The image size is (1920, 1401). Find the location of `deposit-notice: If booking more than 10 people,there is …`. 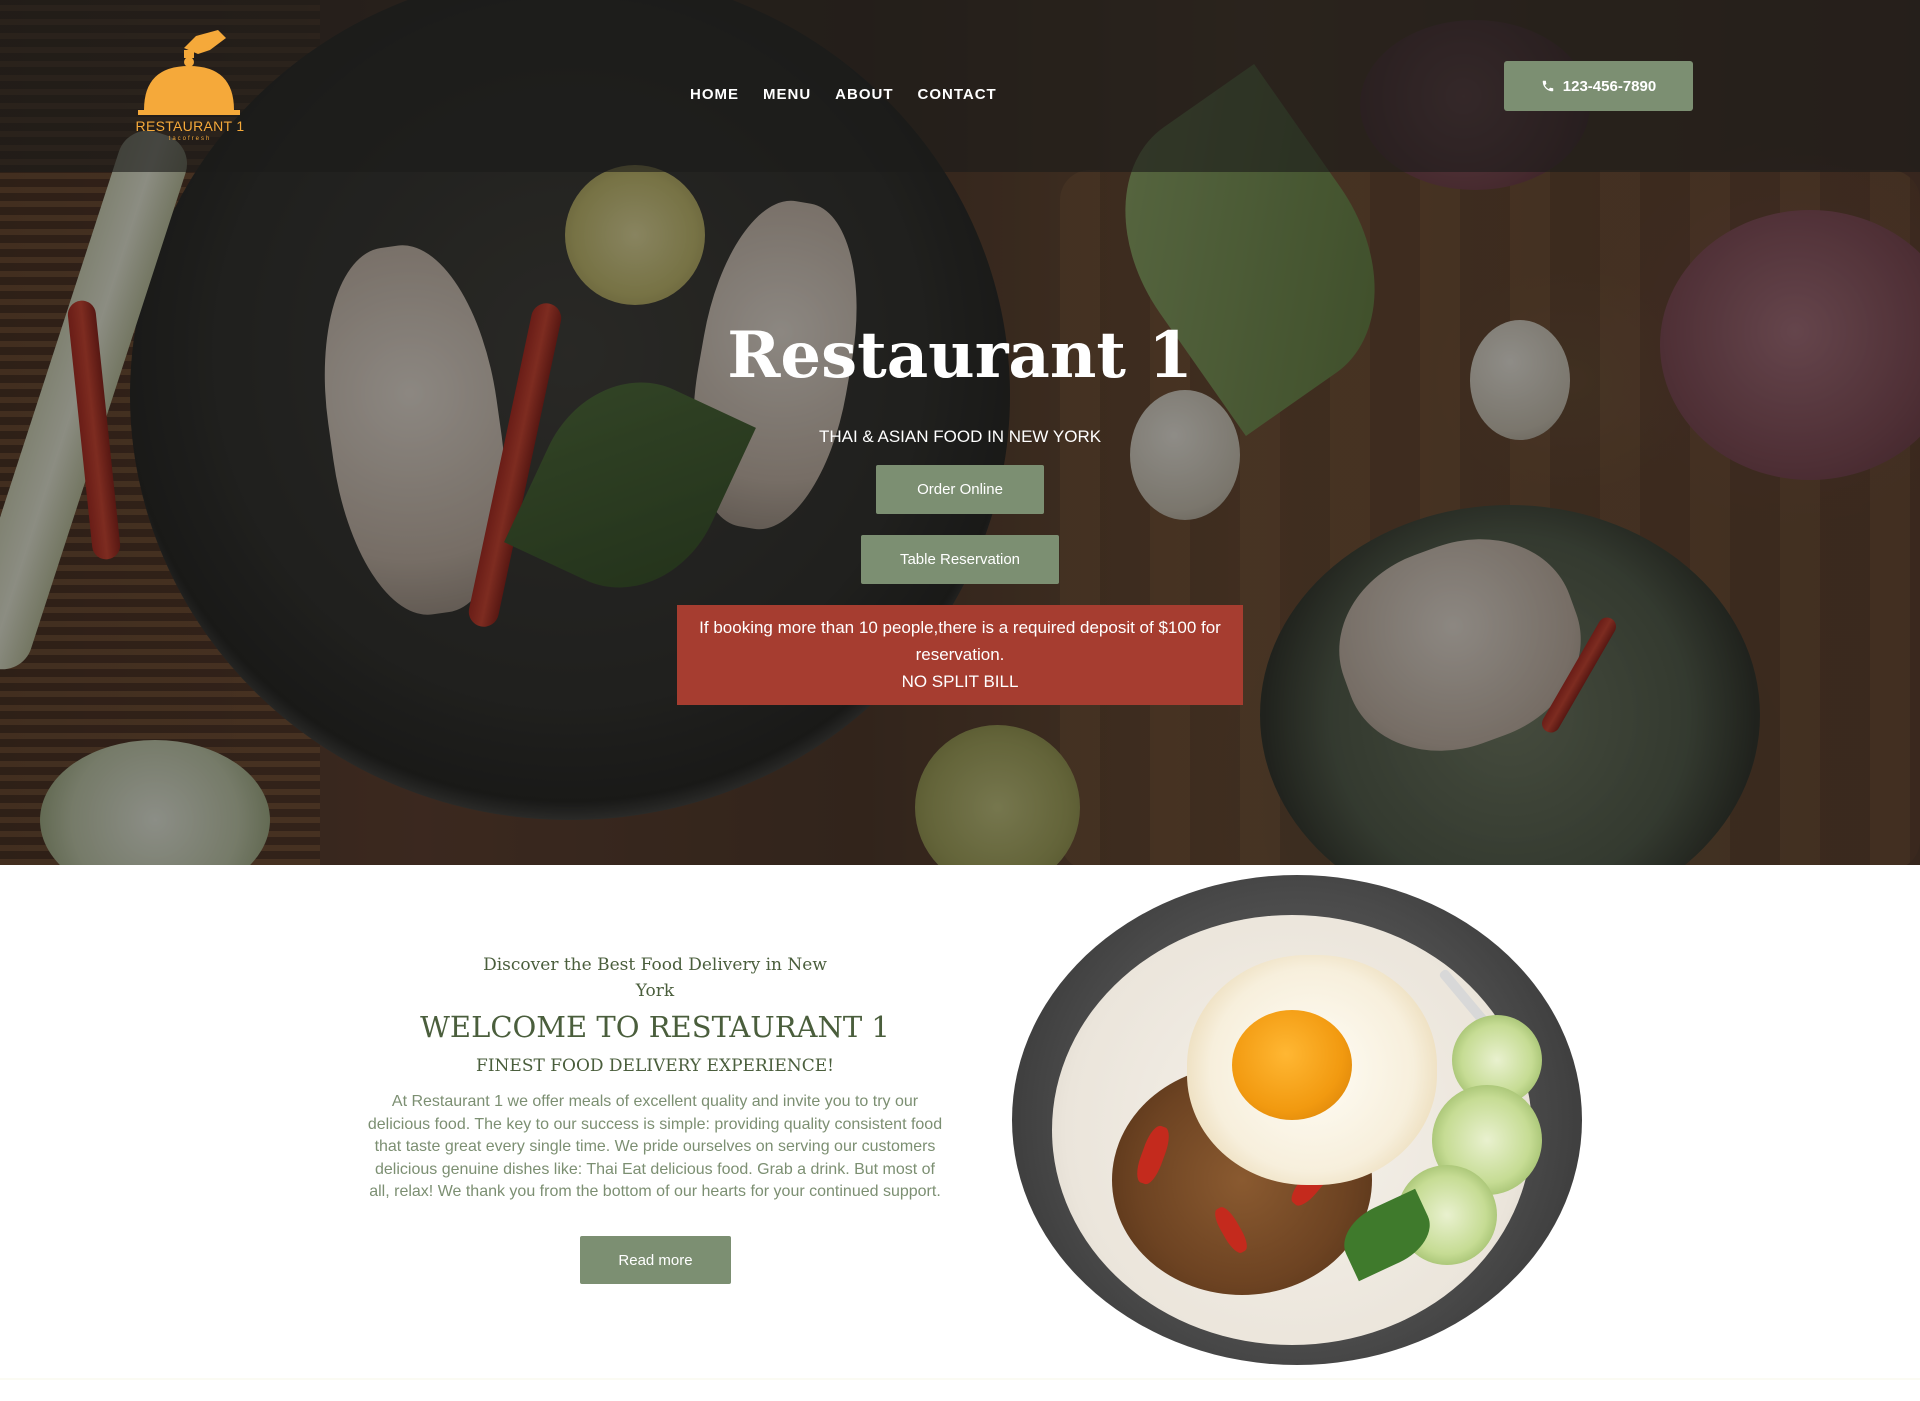

deposit-notice: If booking more than 10 people,there is … is located at coordinates (960, 655).